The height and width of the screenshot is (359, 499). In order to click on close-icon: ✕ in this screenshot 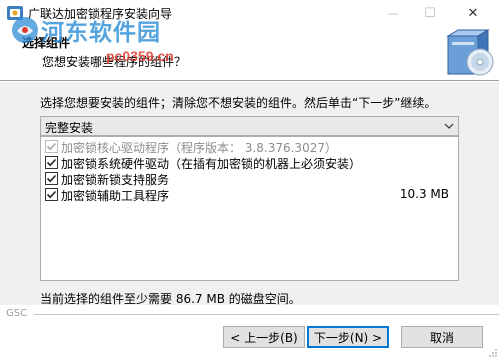, I will do `click(473, 13)`.